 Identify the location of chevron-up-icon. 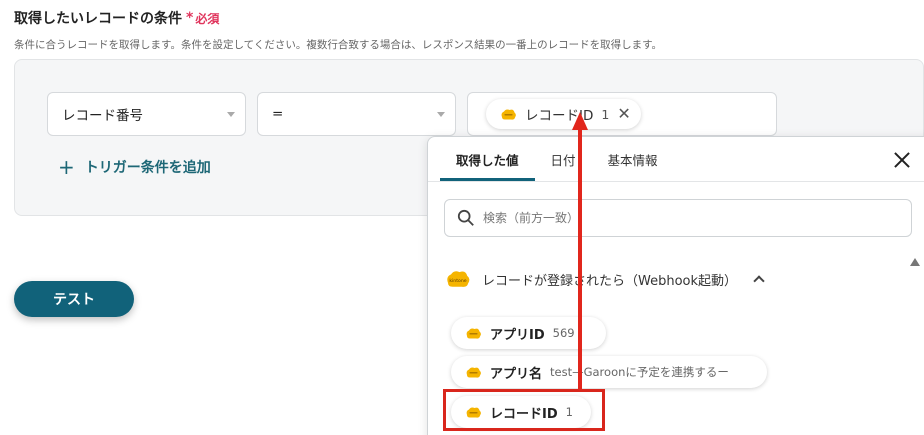
(759, 281).